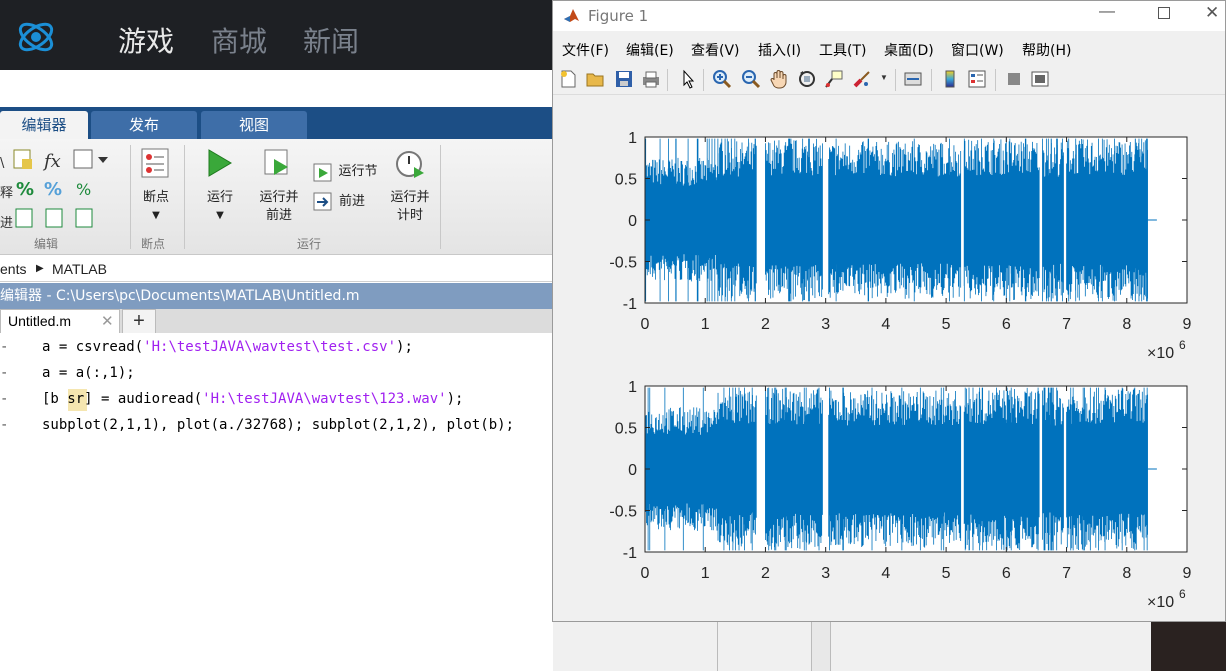  Describe the element at coordinates (645, 324) in the screenshot. I see `x-tick-label: 0` at that location.